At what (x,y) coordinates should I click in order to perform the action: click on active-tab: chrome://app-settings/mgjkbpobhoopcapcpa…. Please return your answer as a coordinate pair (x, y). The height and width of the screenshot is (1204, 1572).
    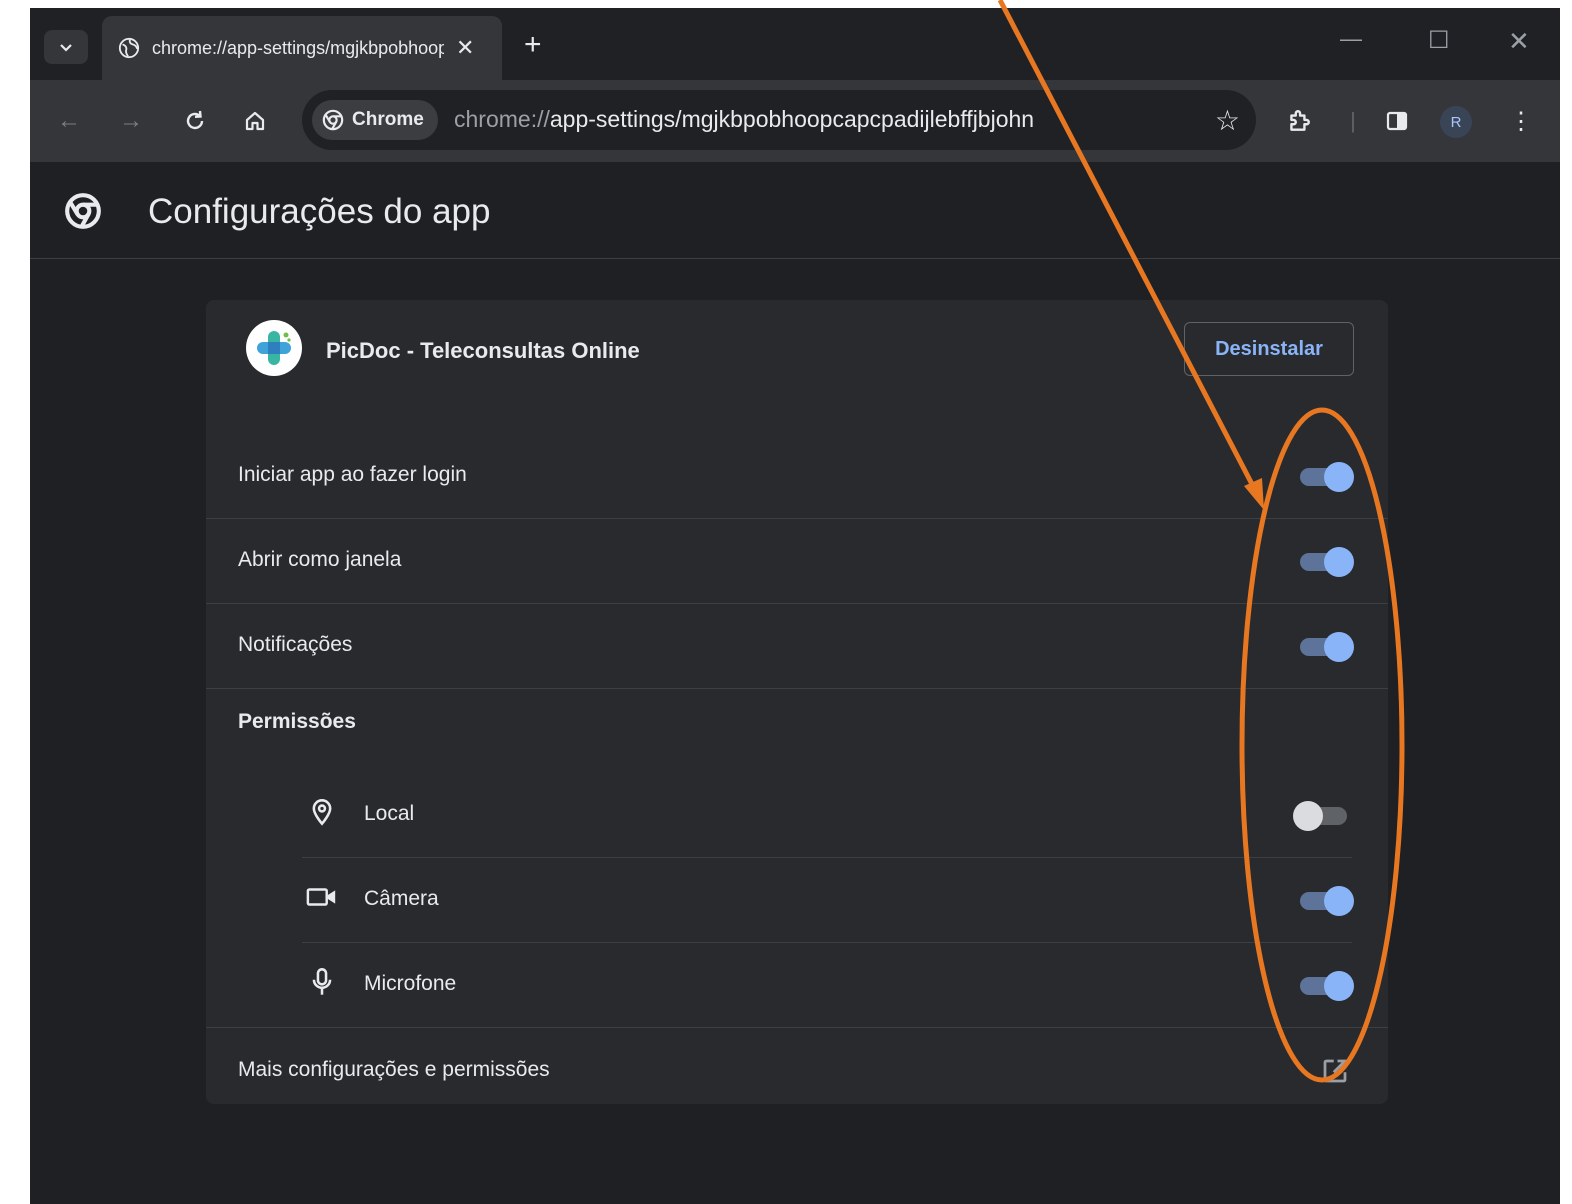
    Looking at the image, I should click on (302, 48).